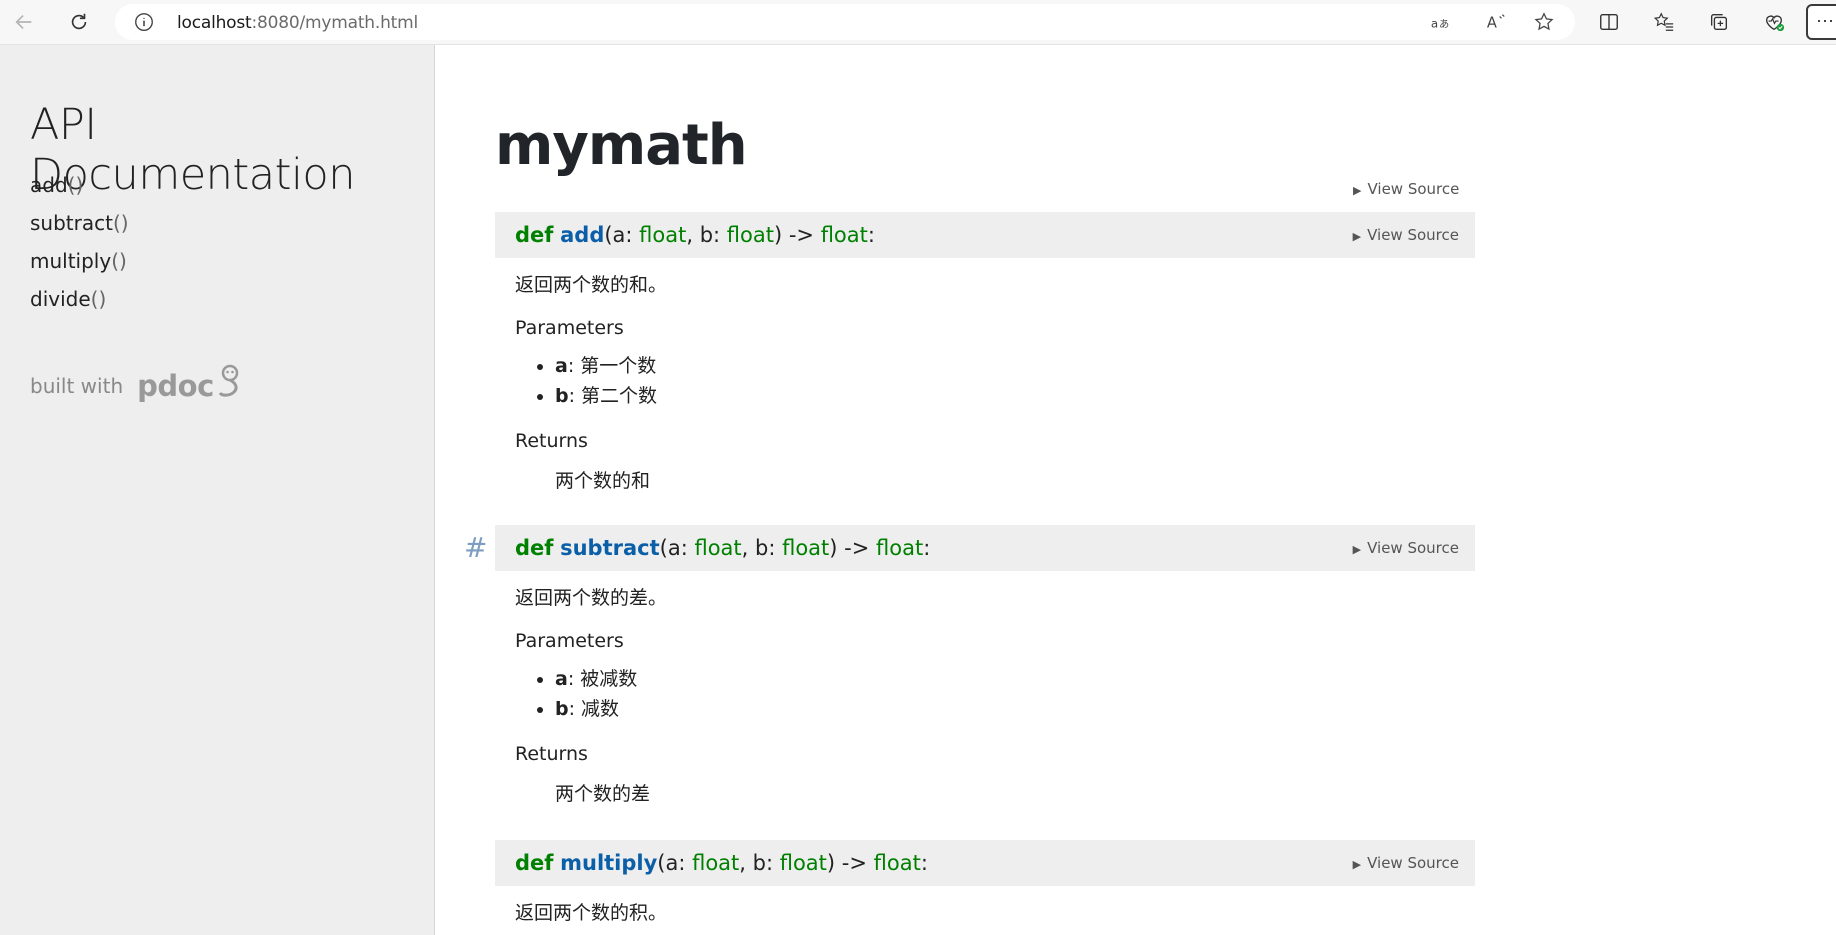 Image resolution: width=1836 pixels, height=935 pixels. I want to click on back-arrow-icon, so click(23, 22).